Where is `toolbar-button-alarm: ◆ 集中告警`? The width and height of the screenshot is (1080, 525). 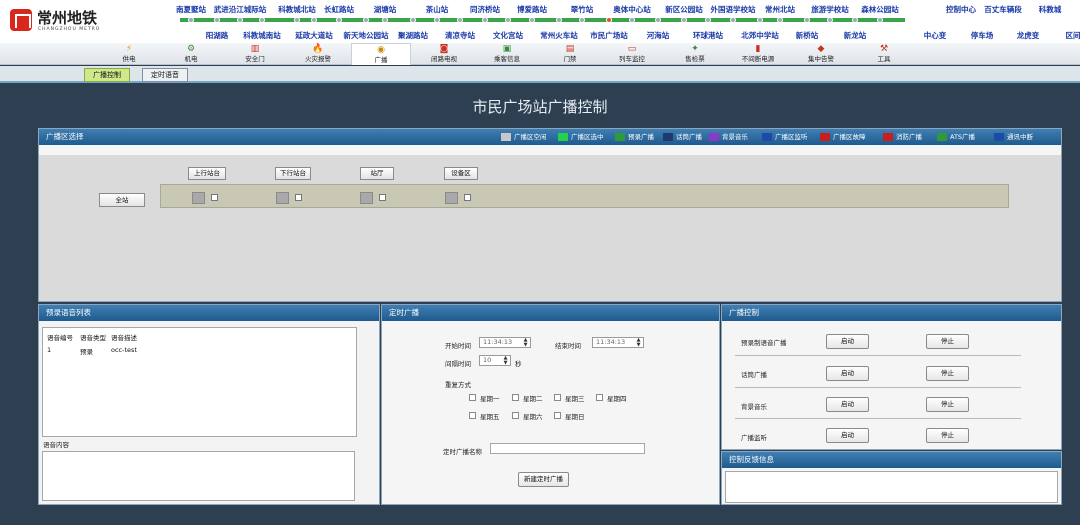 toolbar-button-alarm: ◆ 集中告警 is located at coordinates (821, 54).